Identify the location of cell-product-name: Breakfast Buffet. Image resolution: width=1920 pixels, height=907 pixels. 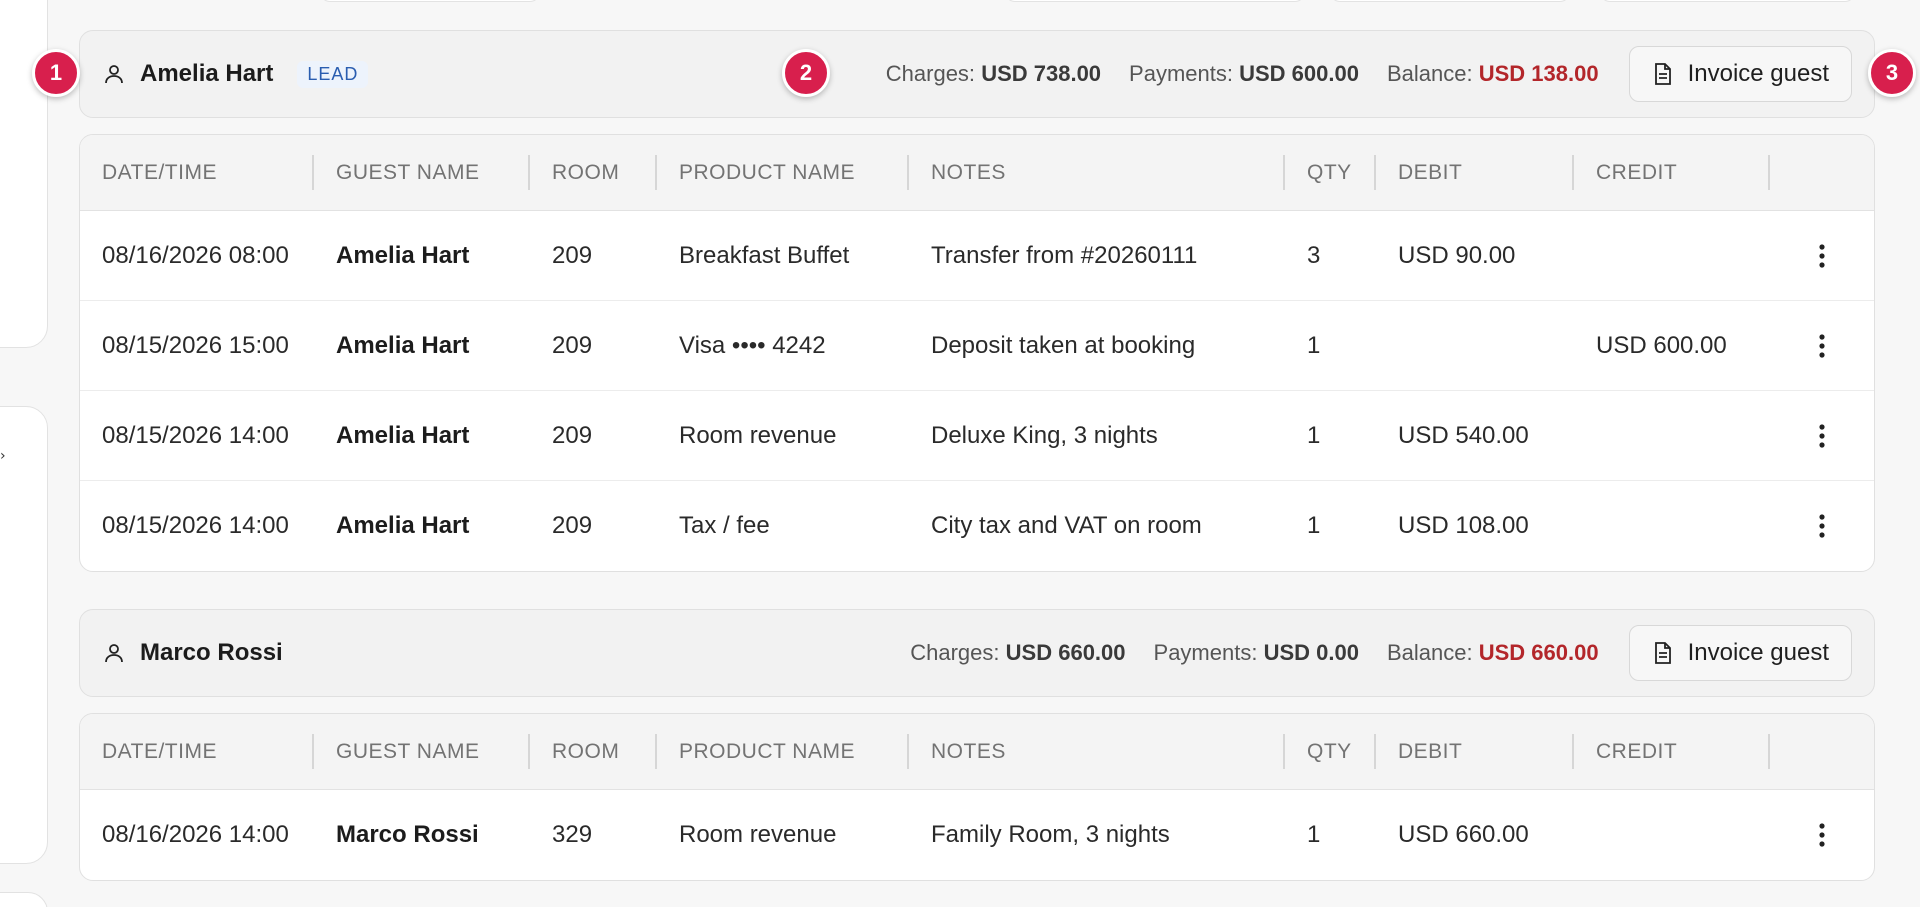
(764, 255).